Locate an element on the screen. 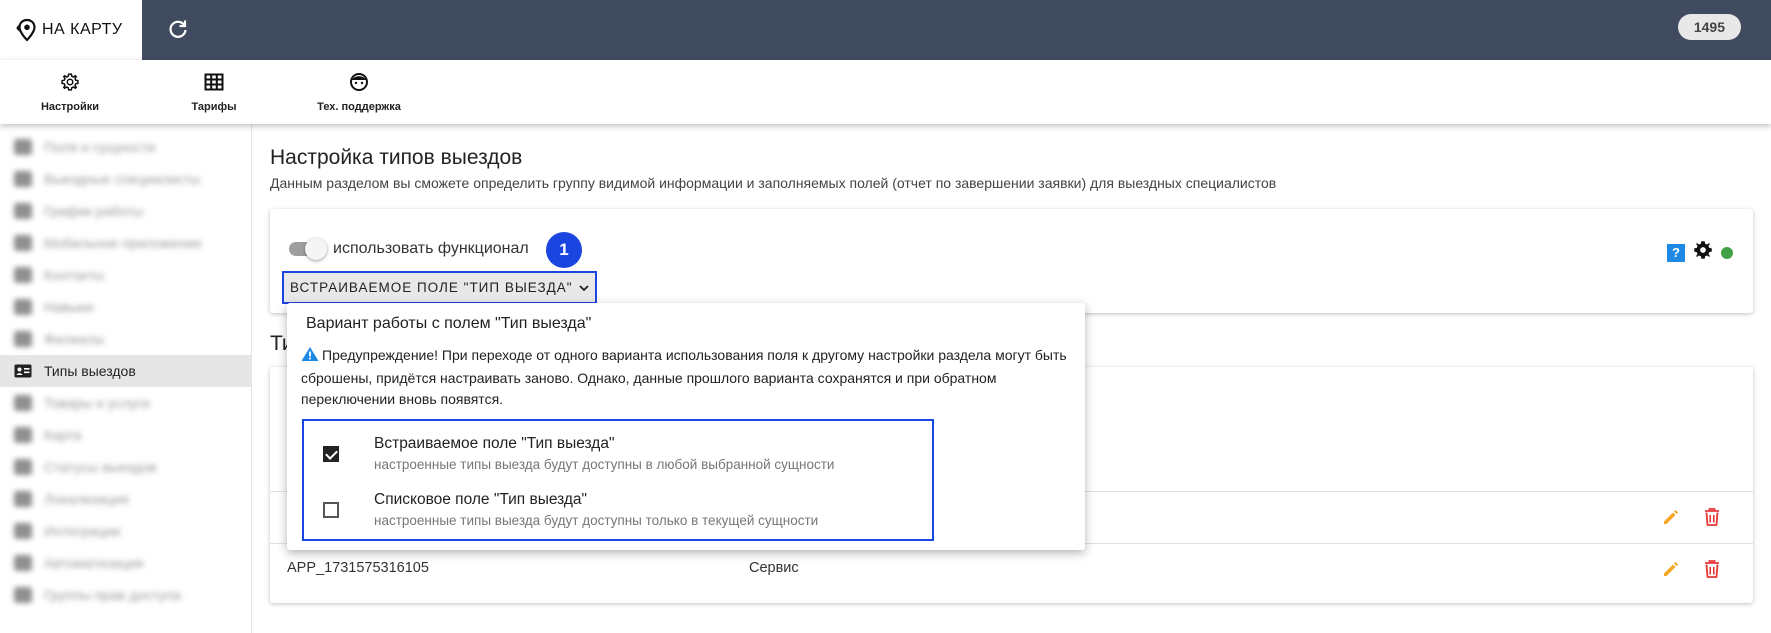 This screenshot has width=1771, height=633. logo-tab: НА КАРТУ is located at coordinates (71, 30).